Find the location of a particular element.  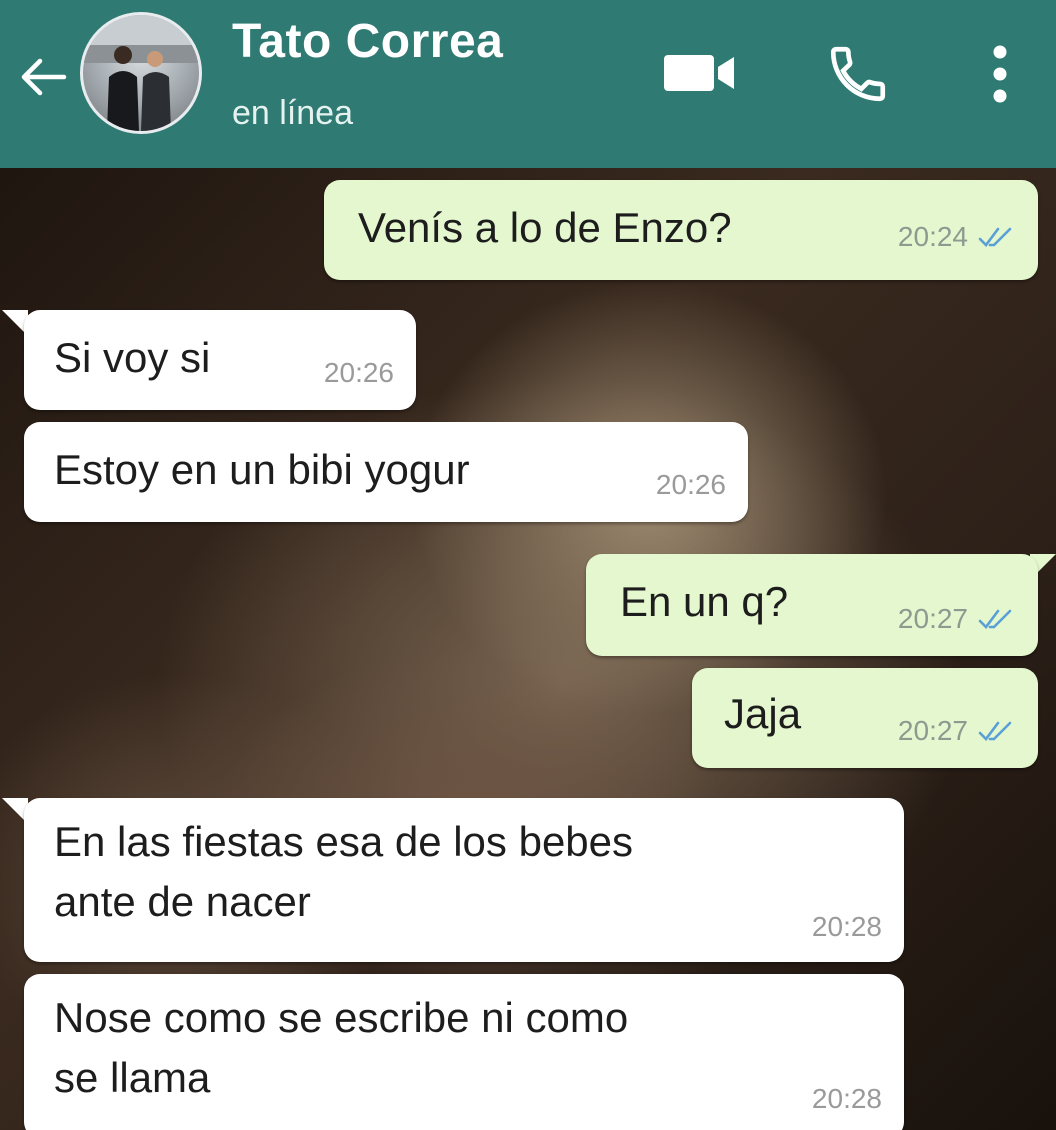

back-button is located at coordinates (43, 77).